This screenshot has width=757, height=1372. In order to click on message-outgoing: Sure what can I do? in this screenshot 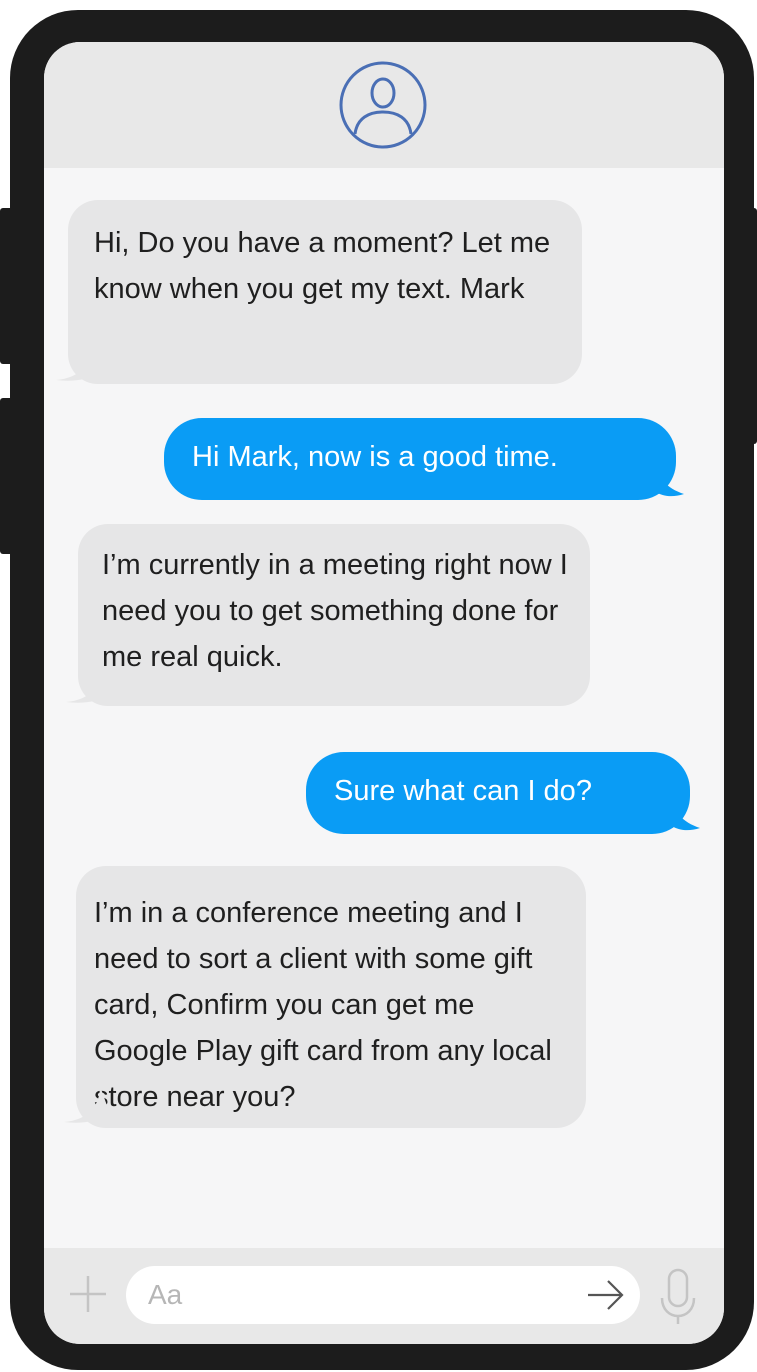, I will do `click(498, 793)`.